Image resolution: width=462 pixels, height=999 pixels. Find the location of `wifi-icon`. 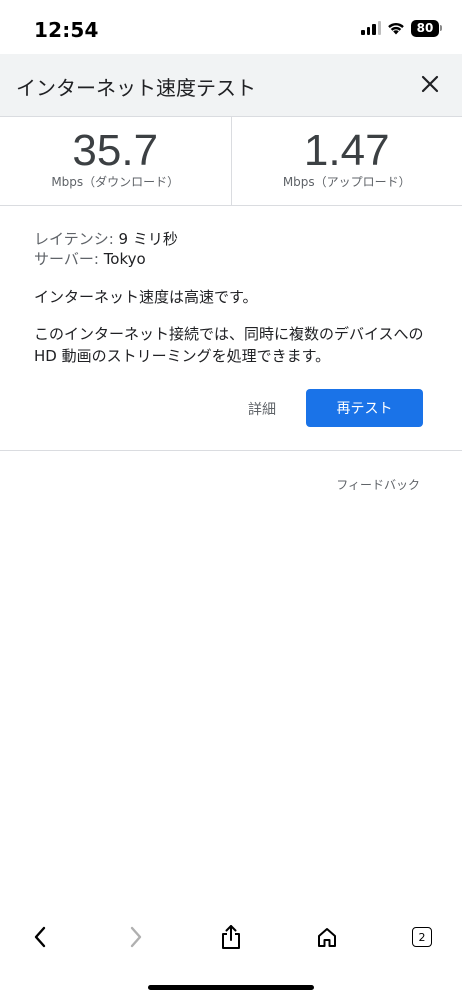

wifi-icon is located at coordinates (396, 28).